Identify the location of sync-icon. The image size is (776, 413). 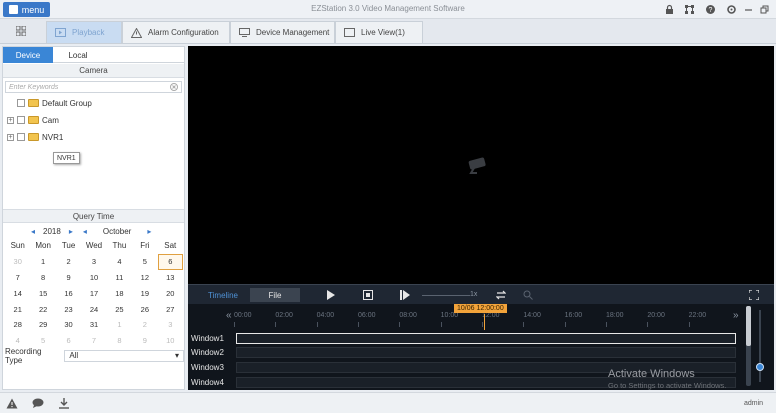
(501, 295).